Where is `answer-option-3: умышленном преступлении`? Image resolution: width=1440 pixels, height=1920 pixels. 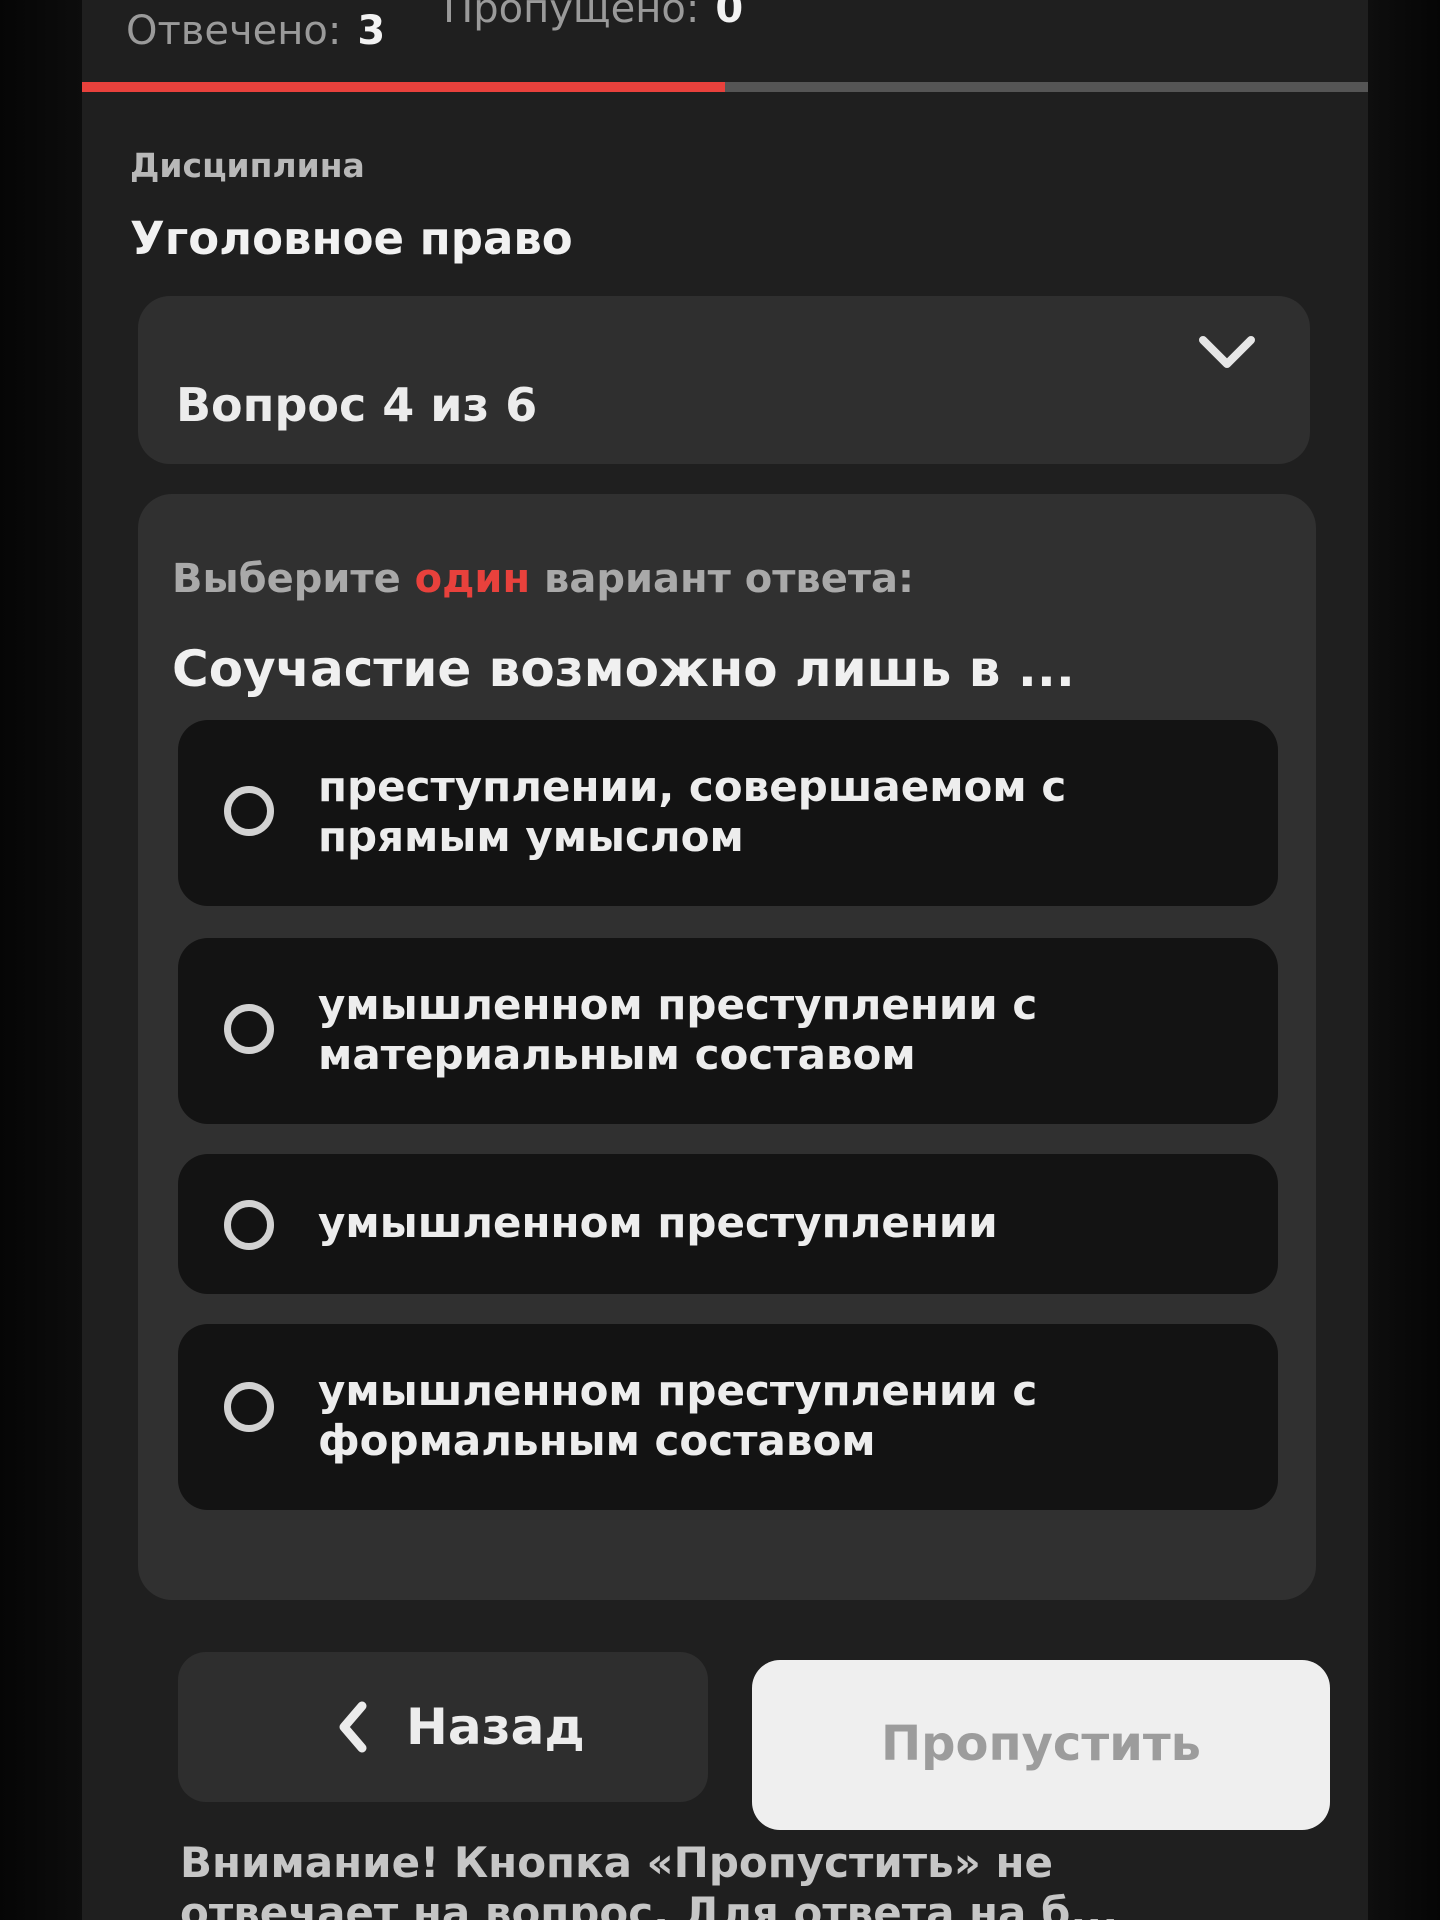 answer-option-3: умышленном преступлении is located at coordinates (728, 1224).